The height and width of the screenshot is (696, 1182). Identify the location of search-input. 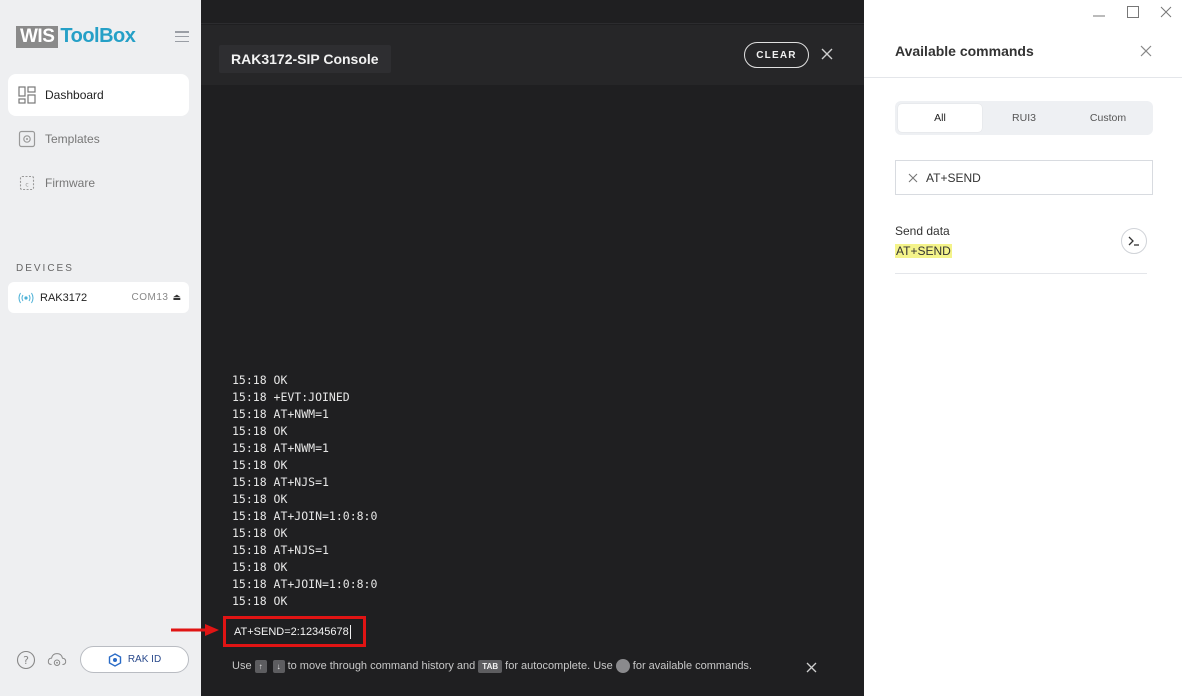
(1026, 177).